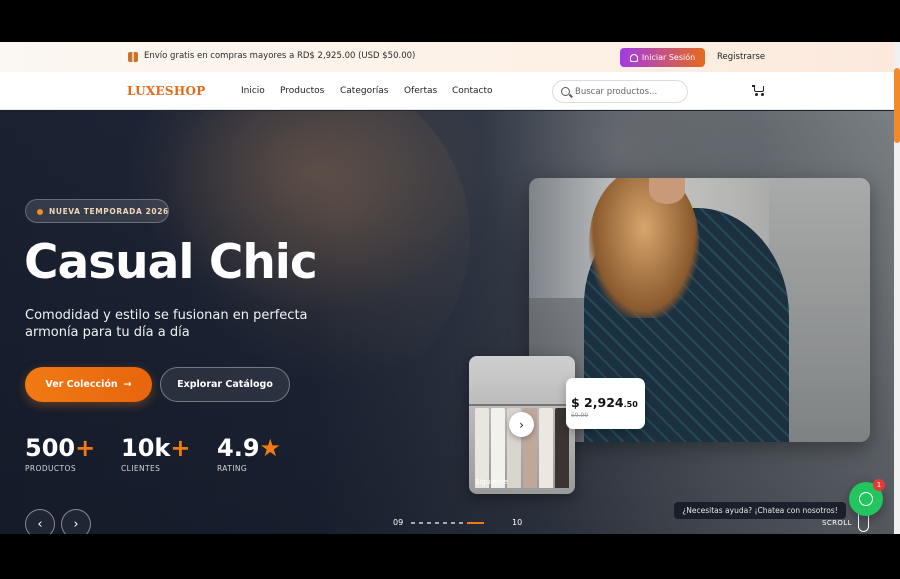 The image size is (900, 579). What do you see at coordinates (741, 57) in the screenshot?
I see `register-link: Registrarse` at bounding box center [741, 57].